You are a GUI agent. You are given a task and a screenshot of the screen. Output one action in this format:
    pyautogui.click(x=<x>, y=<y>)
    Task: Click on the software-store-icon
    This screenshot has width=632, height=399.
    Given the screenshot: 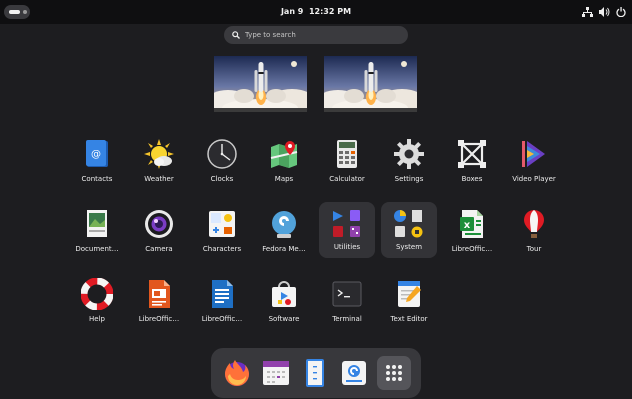 What is the action you would take?
    pyautogui.click(x=284, y=294)
    